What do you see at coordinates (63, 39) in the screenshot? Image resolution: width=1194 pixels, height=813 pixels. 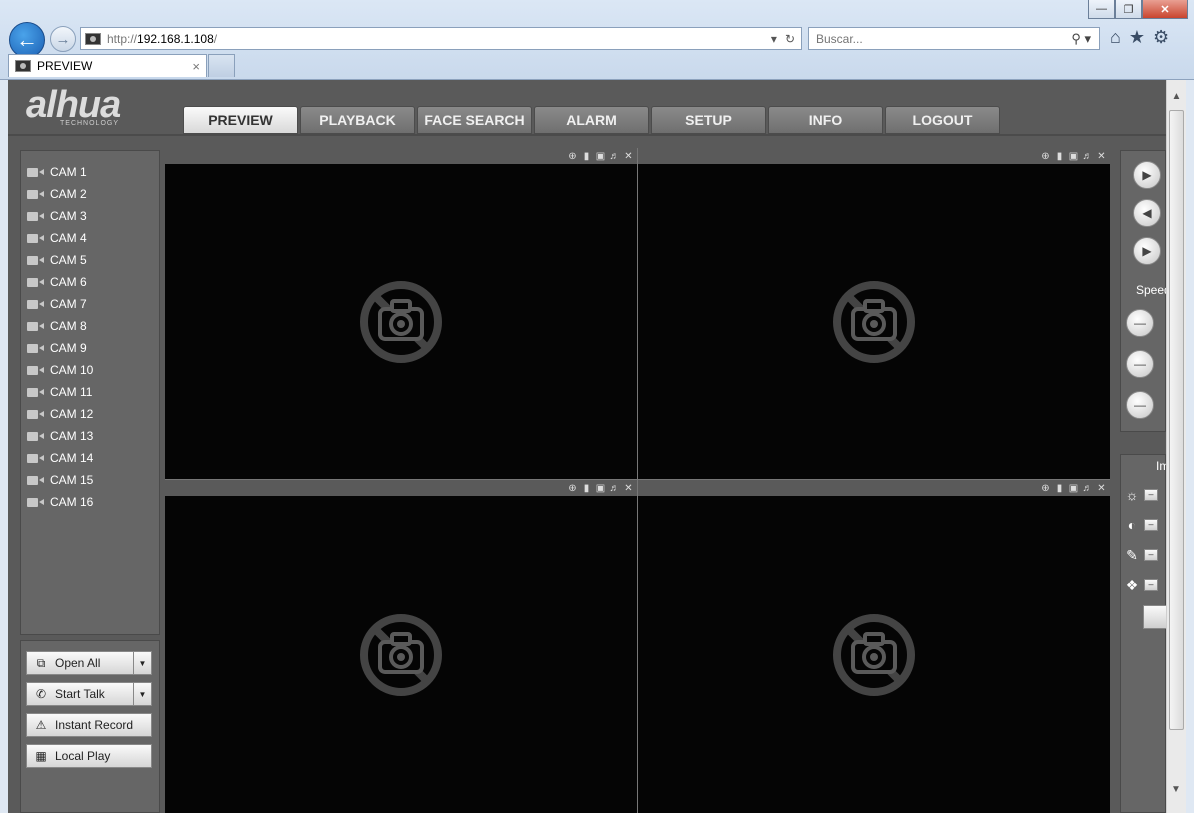 I see `forward-button: →` at bounding box center [63, 39].